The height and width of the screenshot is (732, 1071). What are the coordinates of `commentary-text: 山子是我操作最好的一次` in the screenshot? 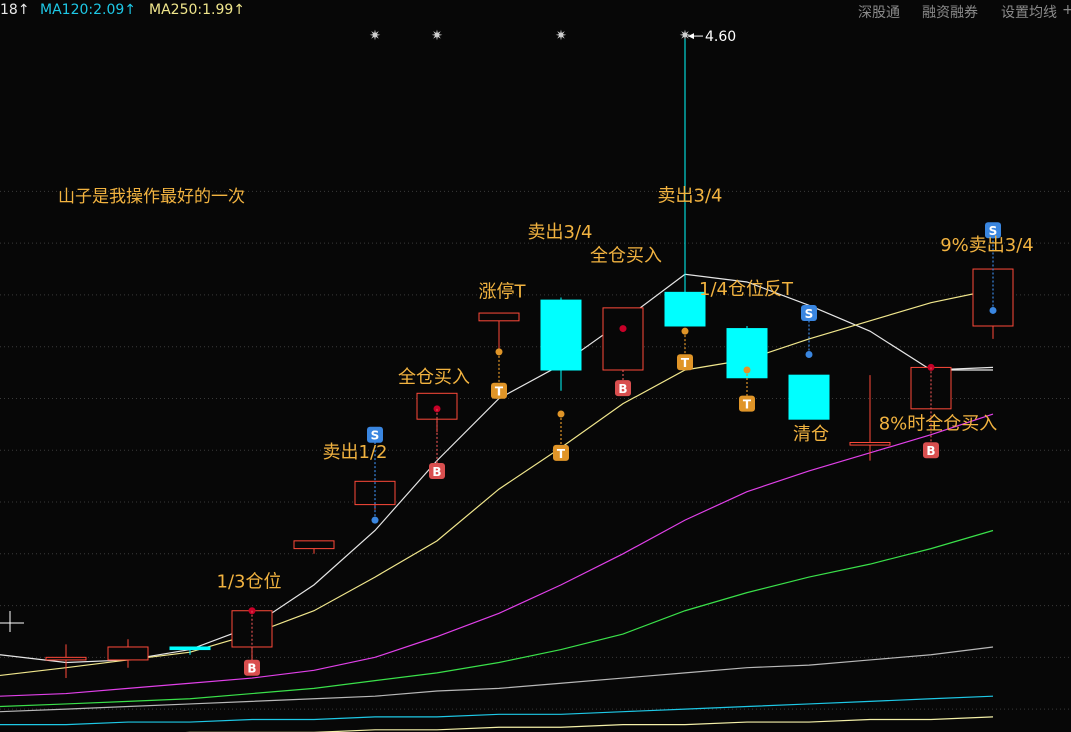 It's located at (151, 197).